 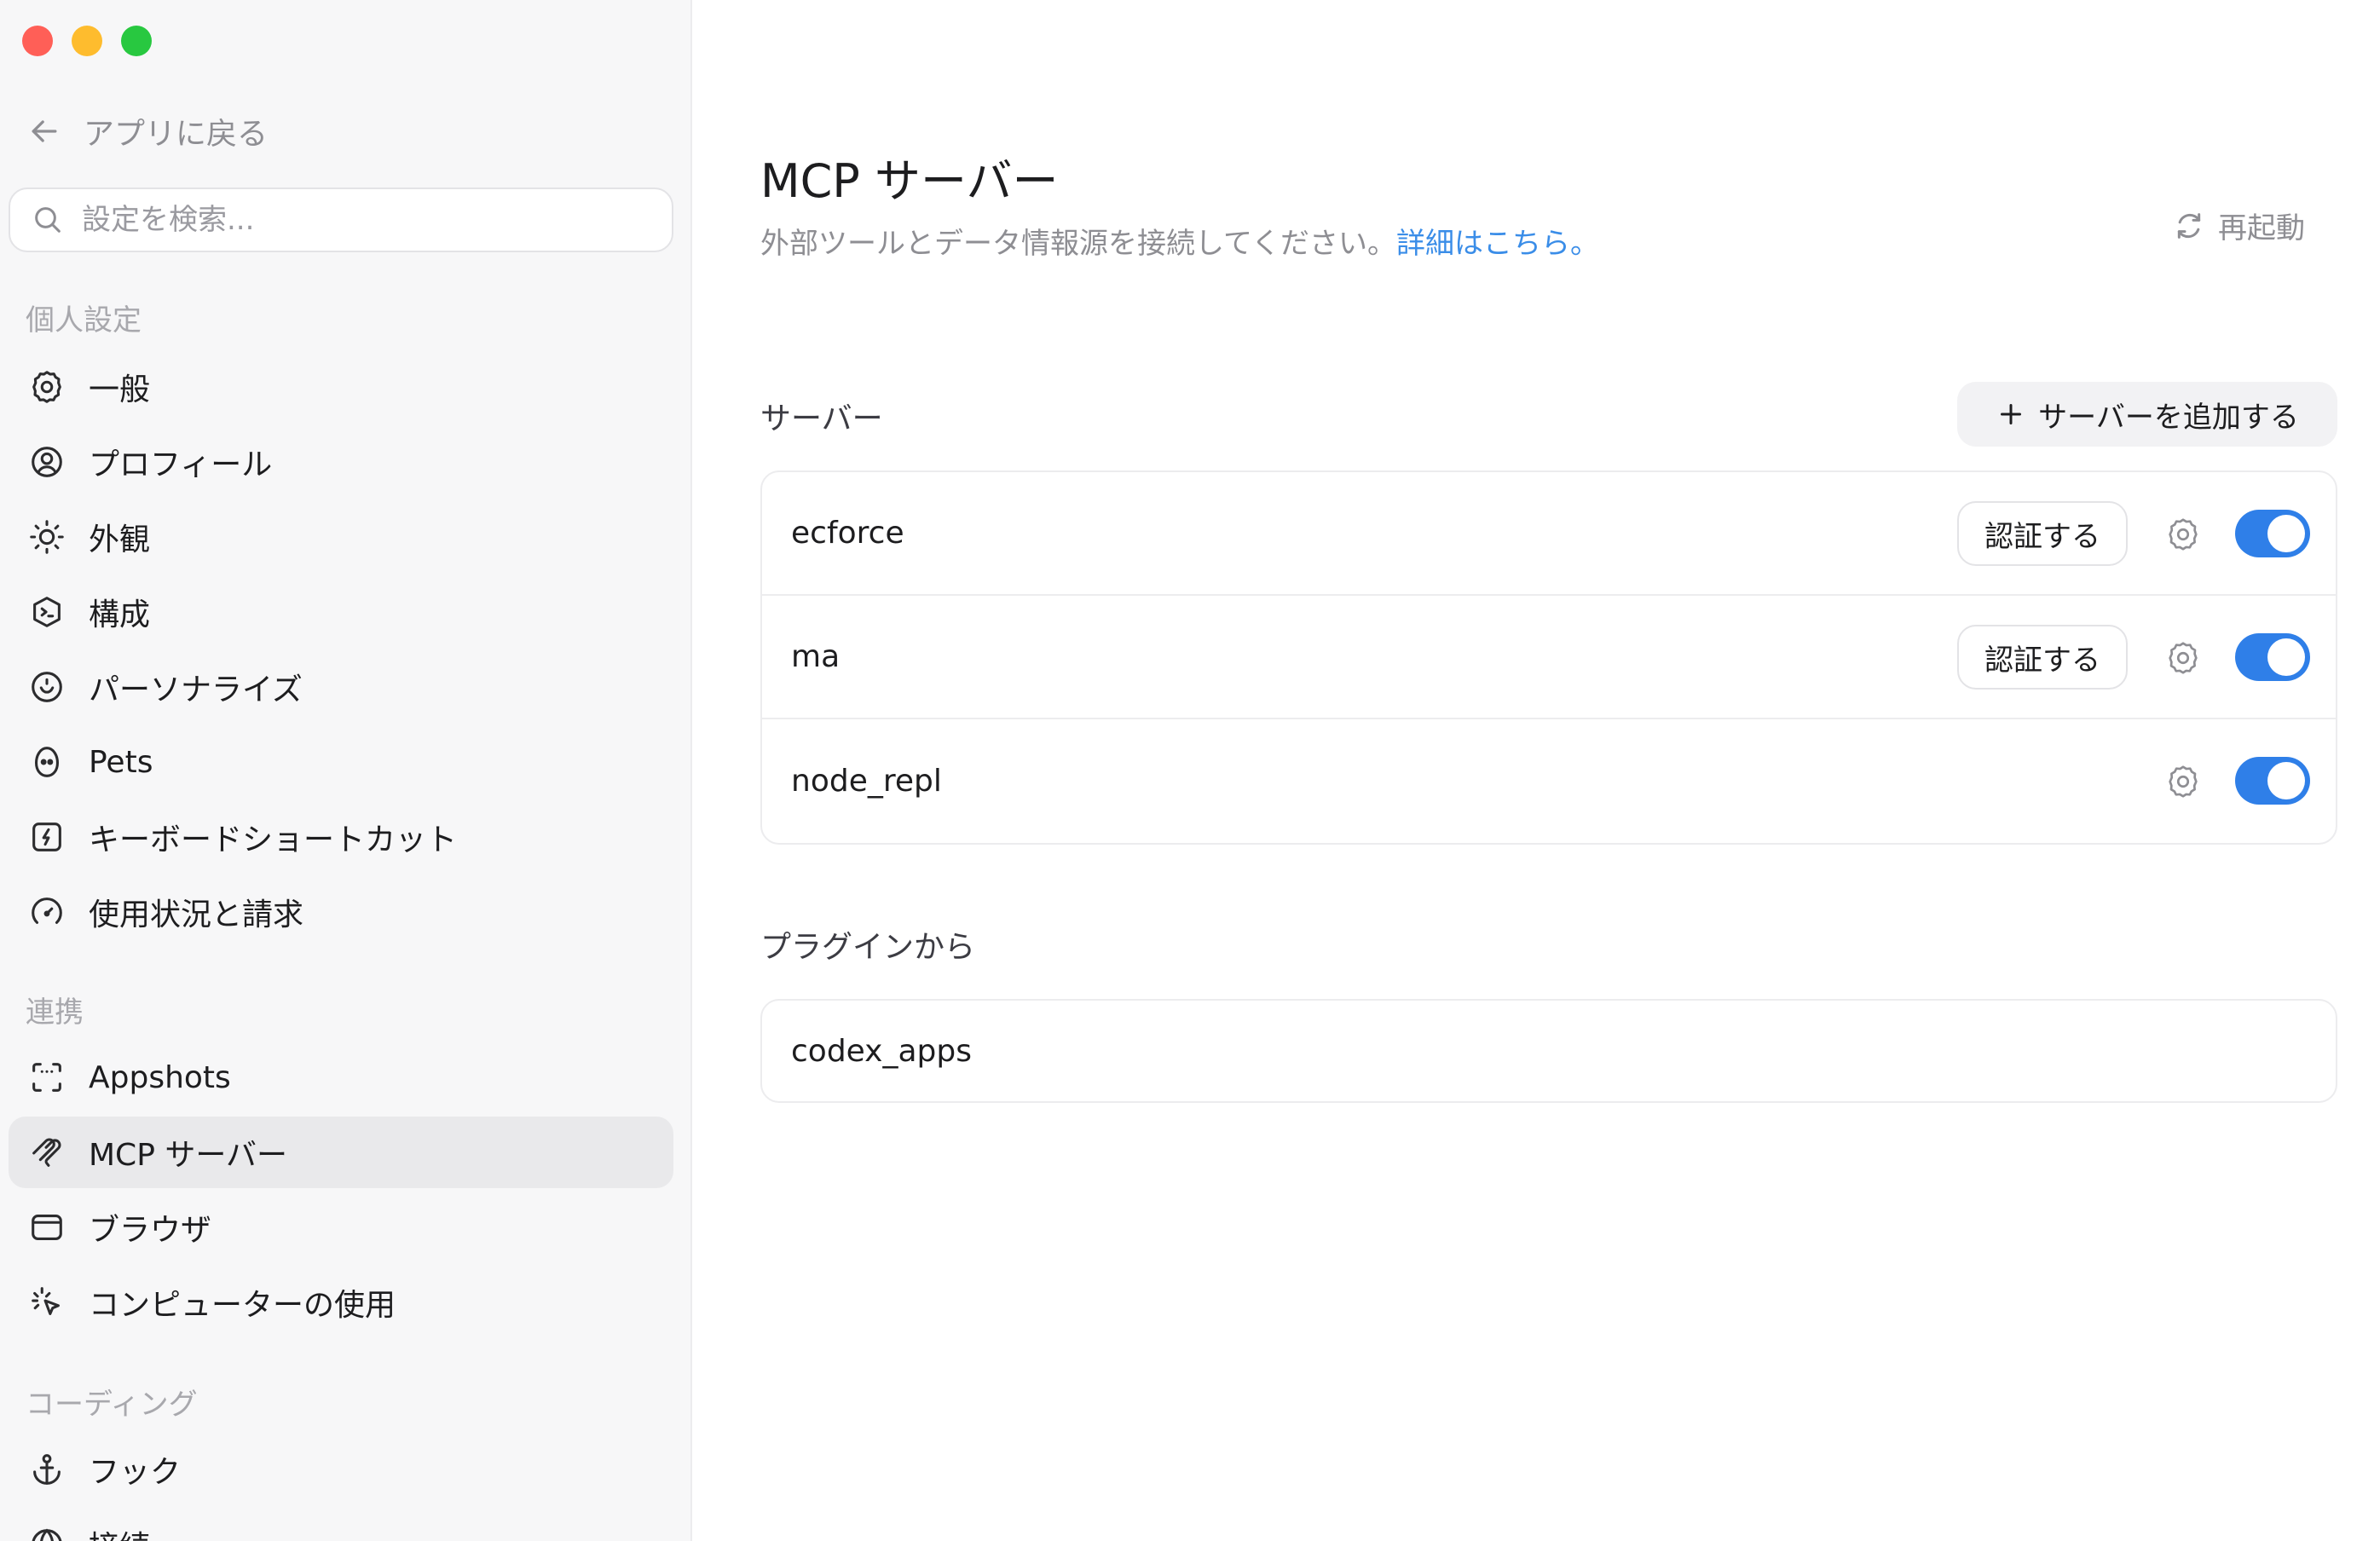 What do you see at coordinates (55, 1013) in the screenshot?
I see `section-integrations: 連携` at bounding box center [55, 1013].